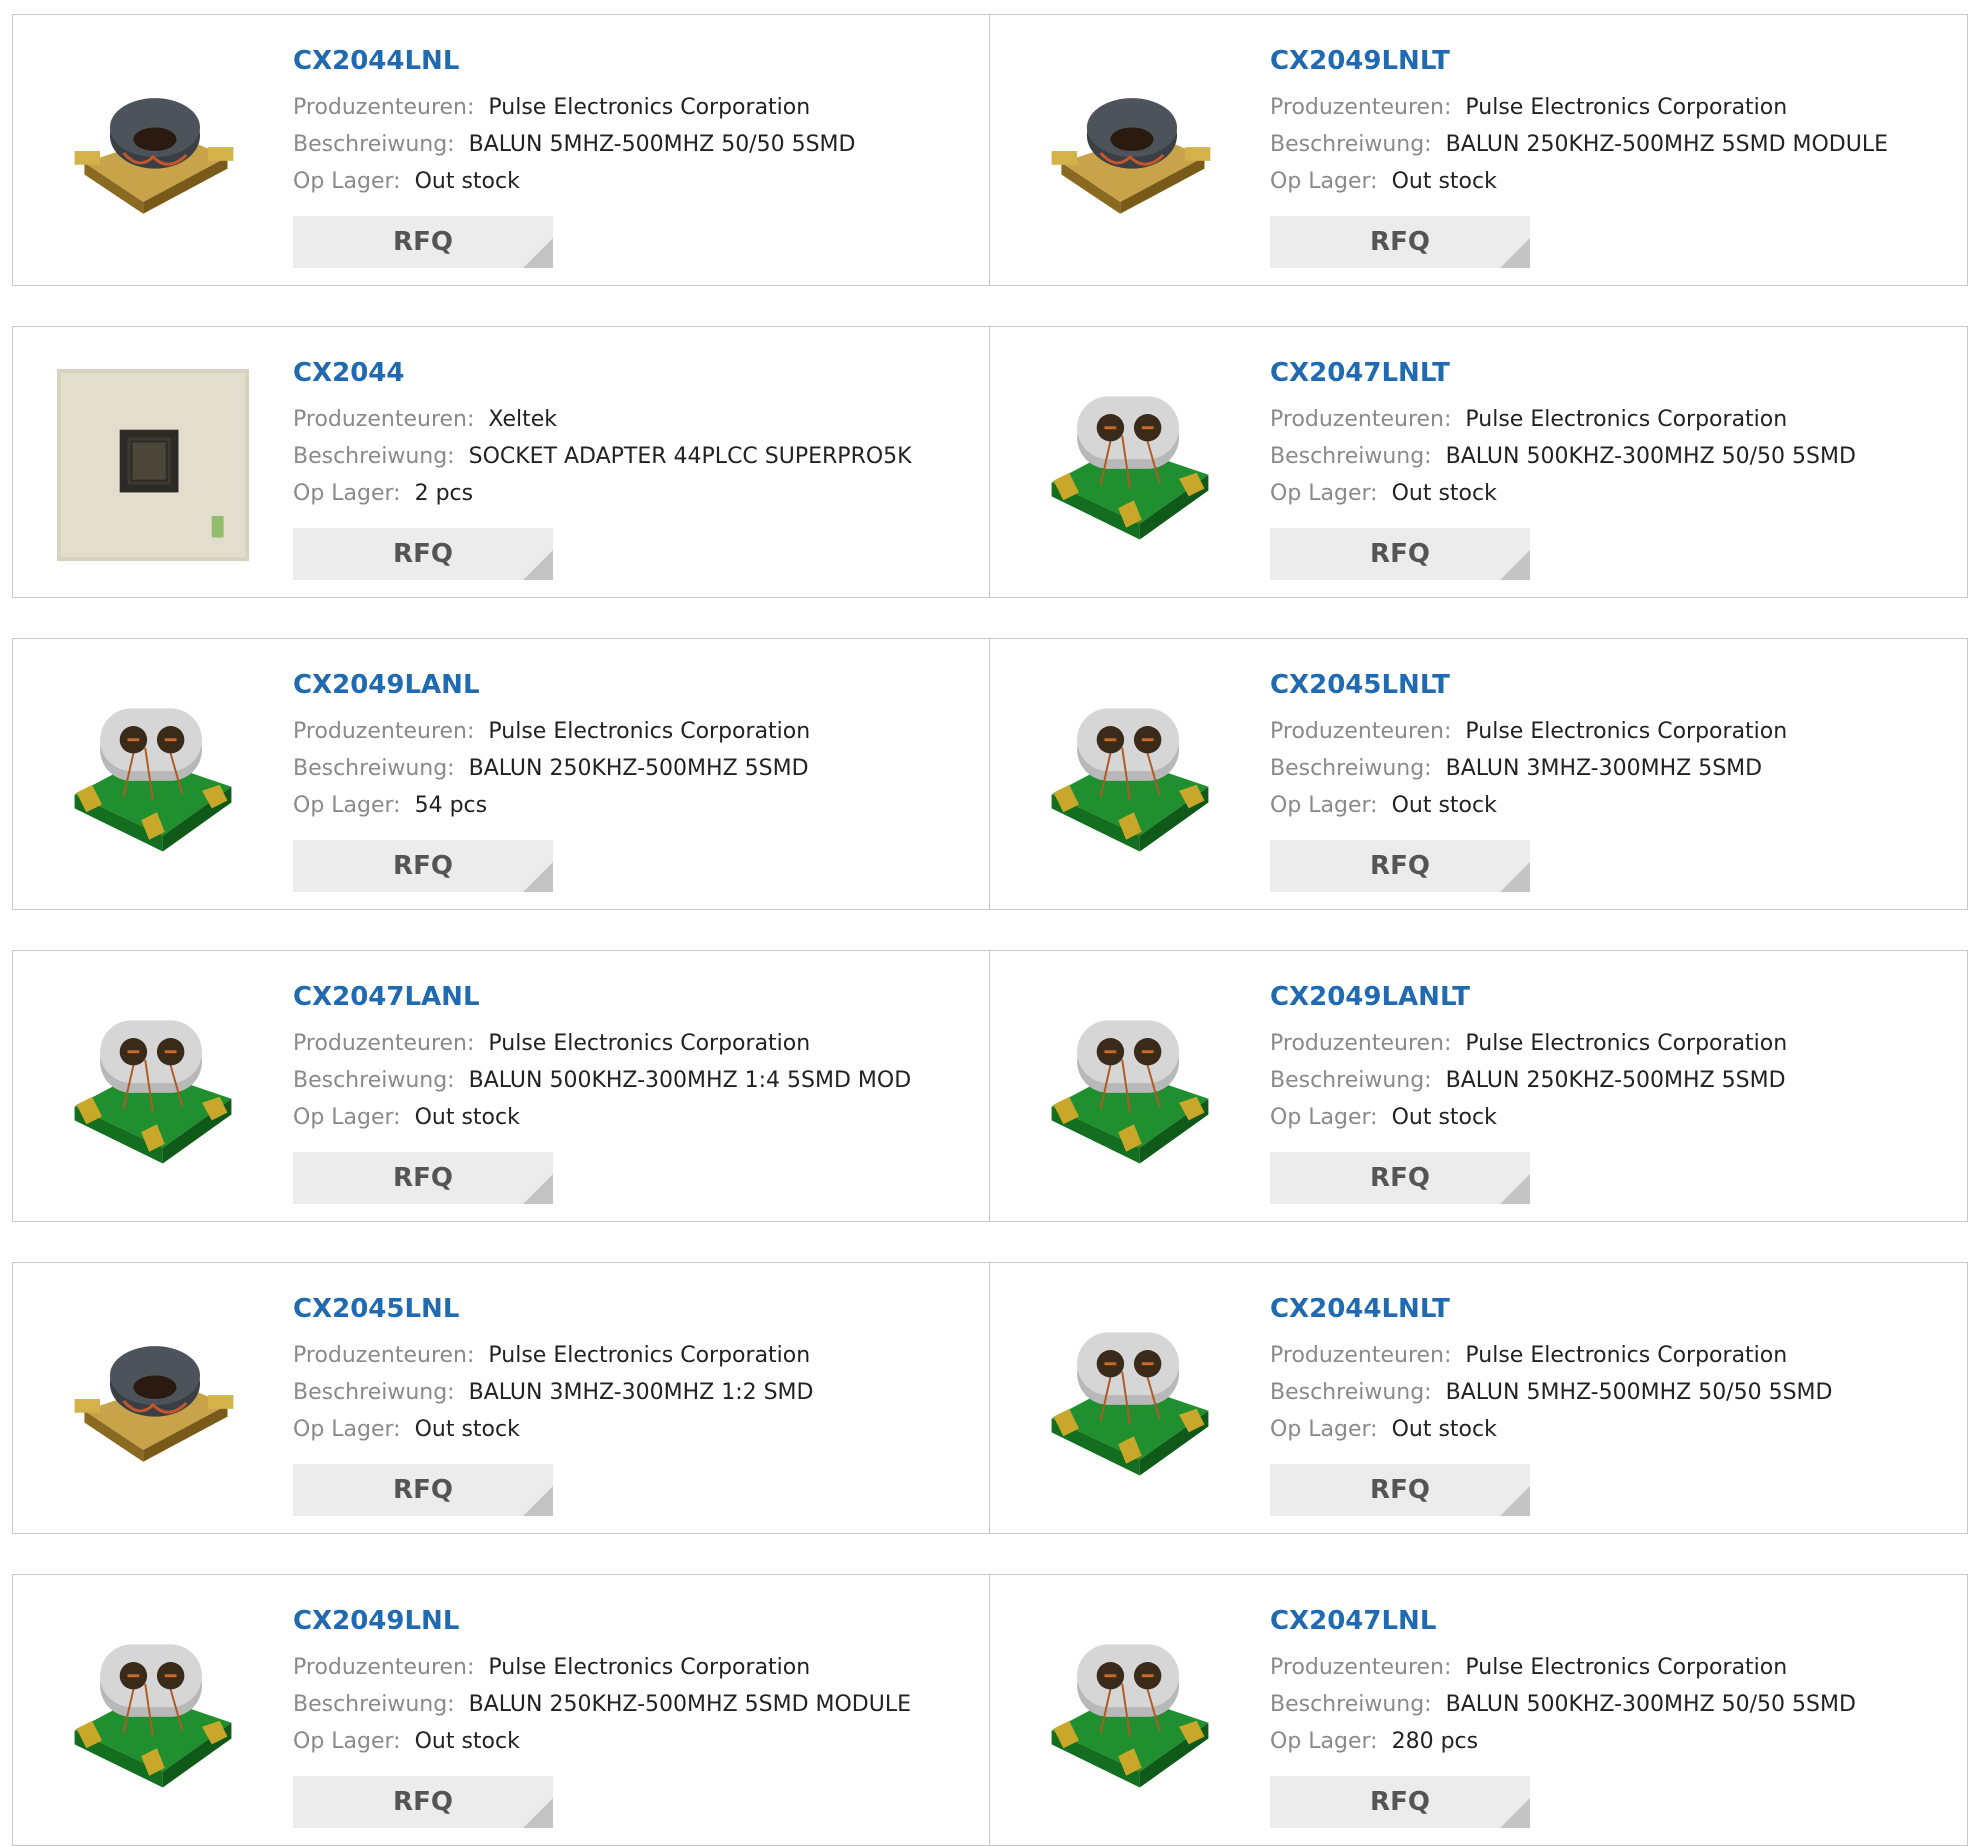 The height and width of the screenshot is (1846, 1969). What do you see at coordinates (631, 419) in the screenshot?
I see `manufacturer-row: Produzenteuren: Xeltek` at bounding box center [631, 419].